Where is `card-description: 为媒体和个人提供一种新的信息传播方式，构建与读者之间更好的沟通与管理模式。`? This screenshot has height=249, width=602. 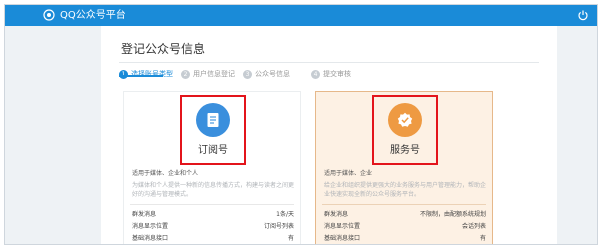
card-description: 为媒体和个人提供一种新的信息传播方式，构建与读者之间更好的沟通与管理模式。 is located at coordinates (213, 190).